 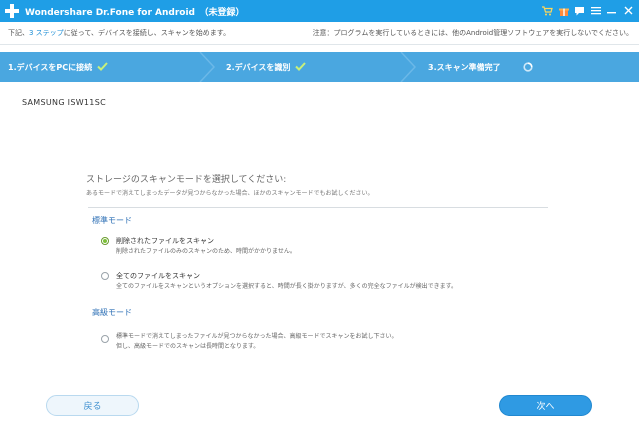 What do you see at coordinates (595, 10) in the screenshot?
I see `menu-icon` at bounding box center [595, 10].